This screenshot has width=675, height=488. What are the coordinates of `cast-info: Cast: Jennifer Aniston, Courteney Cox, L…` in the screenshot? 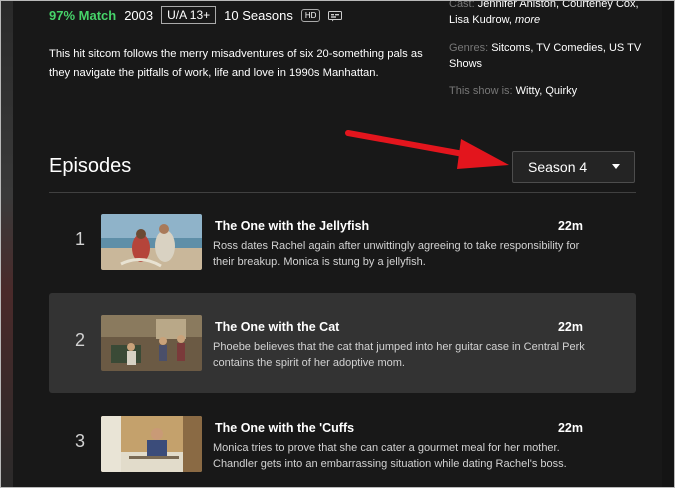 It's located at (549, 14).